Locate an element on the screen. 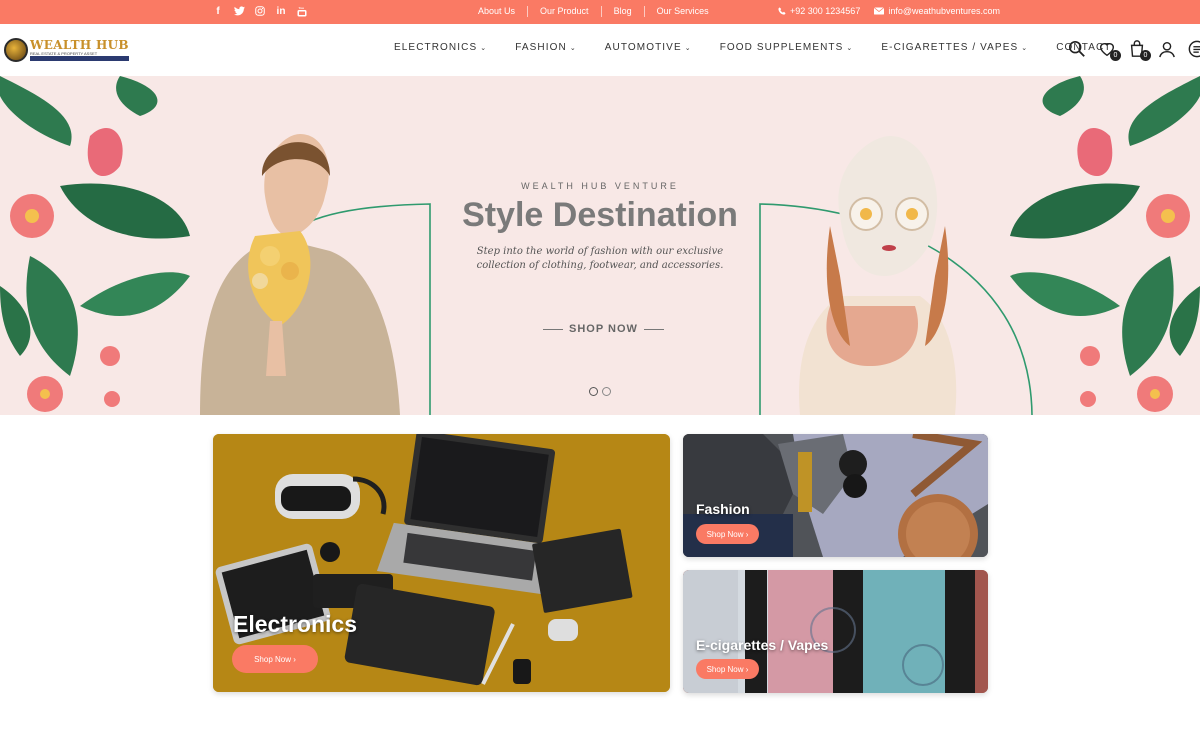  nav-automotive: AUTOMOTIVE ⌄ is located at coordinates (648, 47).